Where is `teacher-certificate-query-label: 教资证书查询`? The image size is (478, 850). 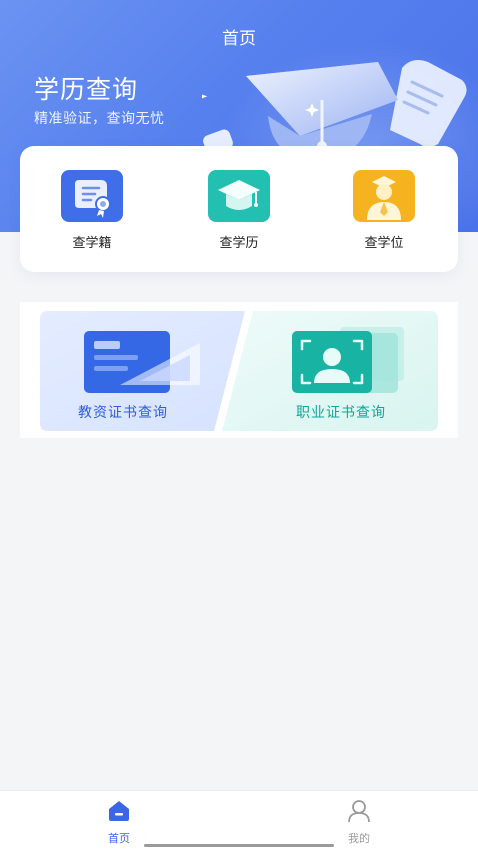
teacher-certificate-query-label: 教资证书查询 is located at coordinates (123, 413).